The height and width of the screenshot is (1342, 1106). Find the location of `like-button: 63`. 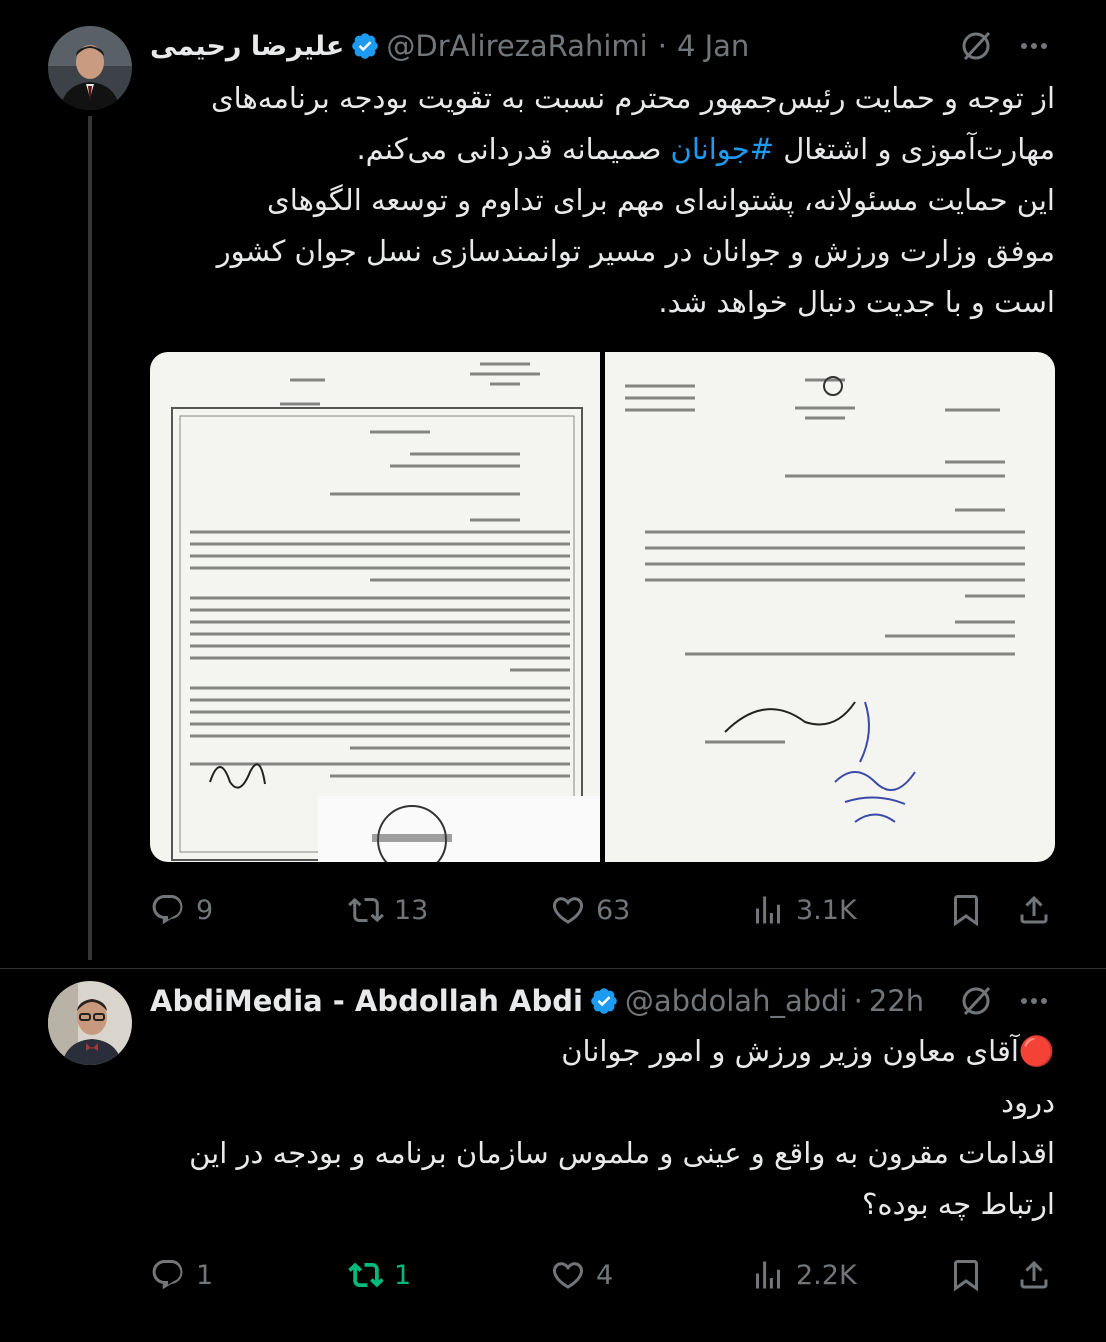

like-button: 63 is located at coordinates (590, 910).